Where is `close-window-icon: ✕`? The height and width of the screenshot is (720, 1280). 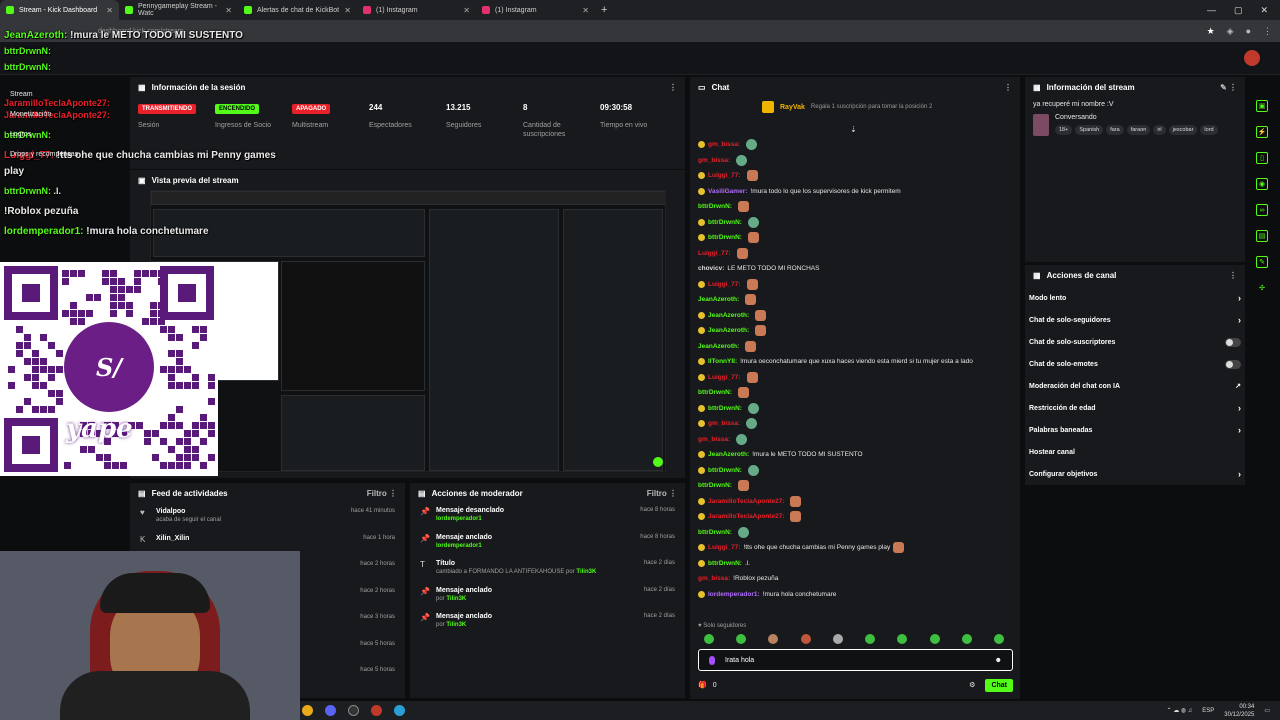
close-window-icon: ✕ is located at coordinates (1264, 10).